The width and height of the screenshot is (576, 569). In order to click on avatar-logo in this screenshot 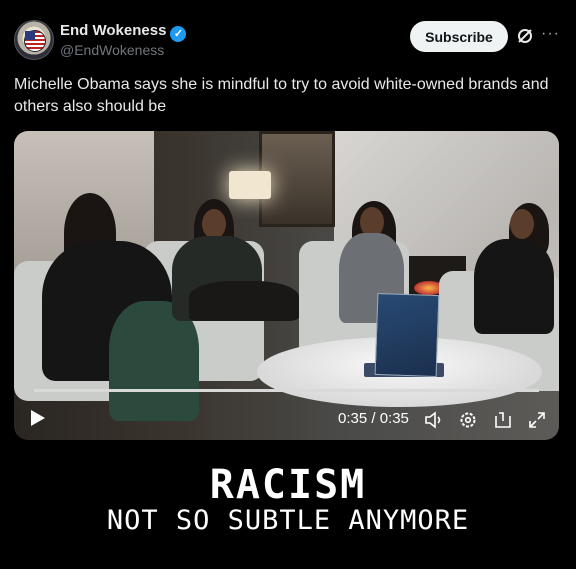, I will do `click(35, 41)`.